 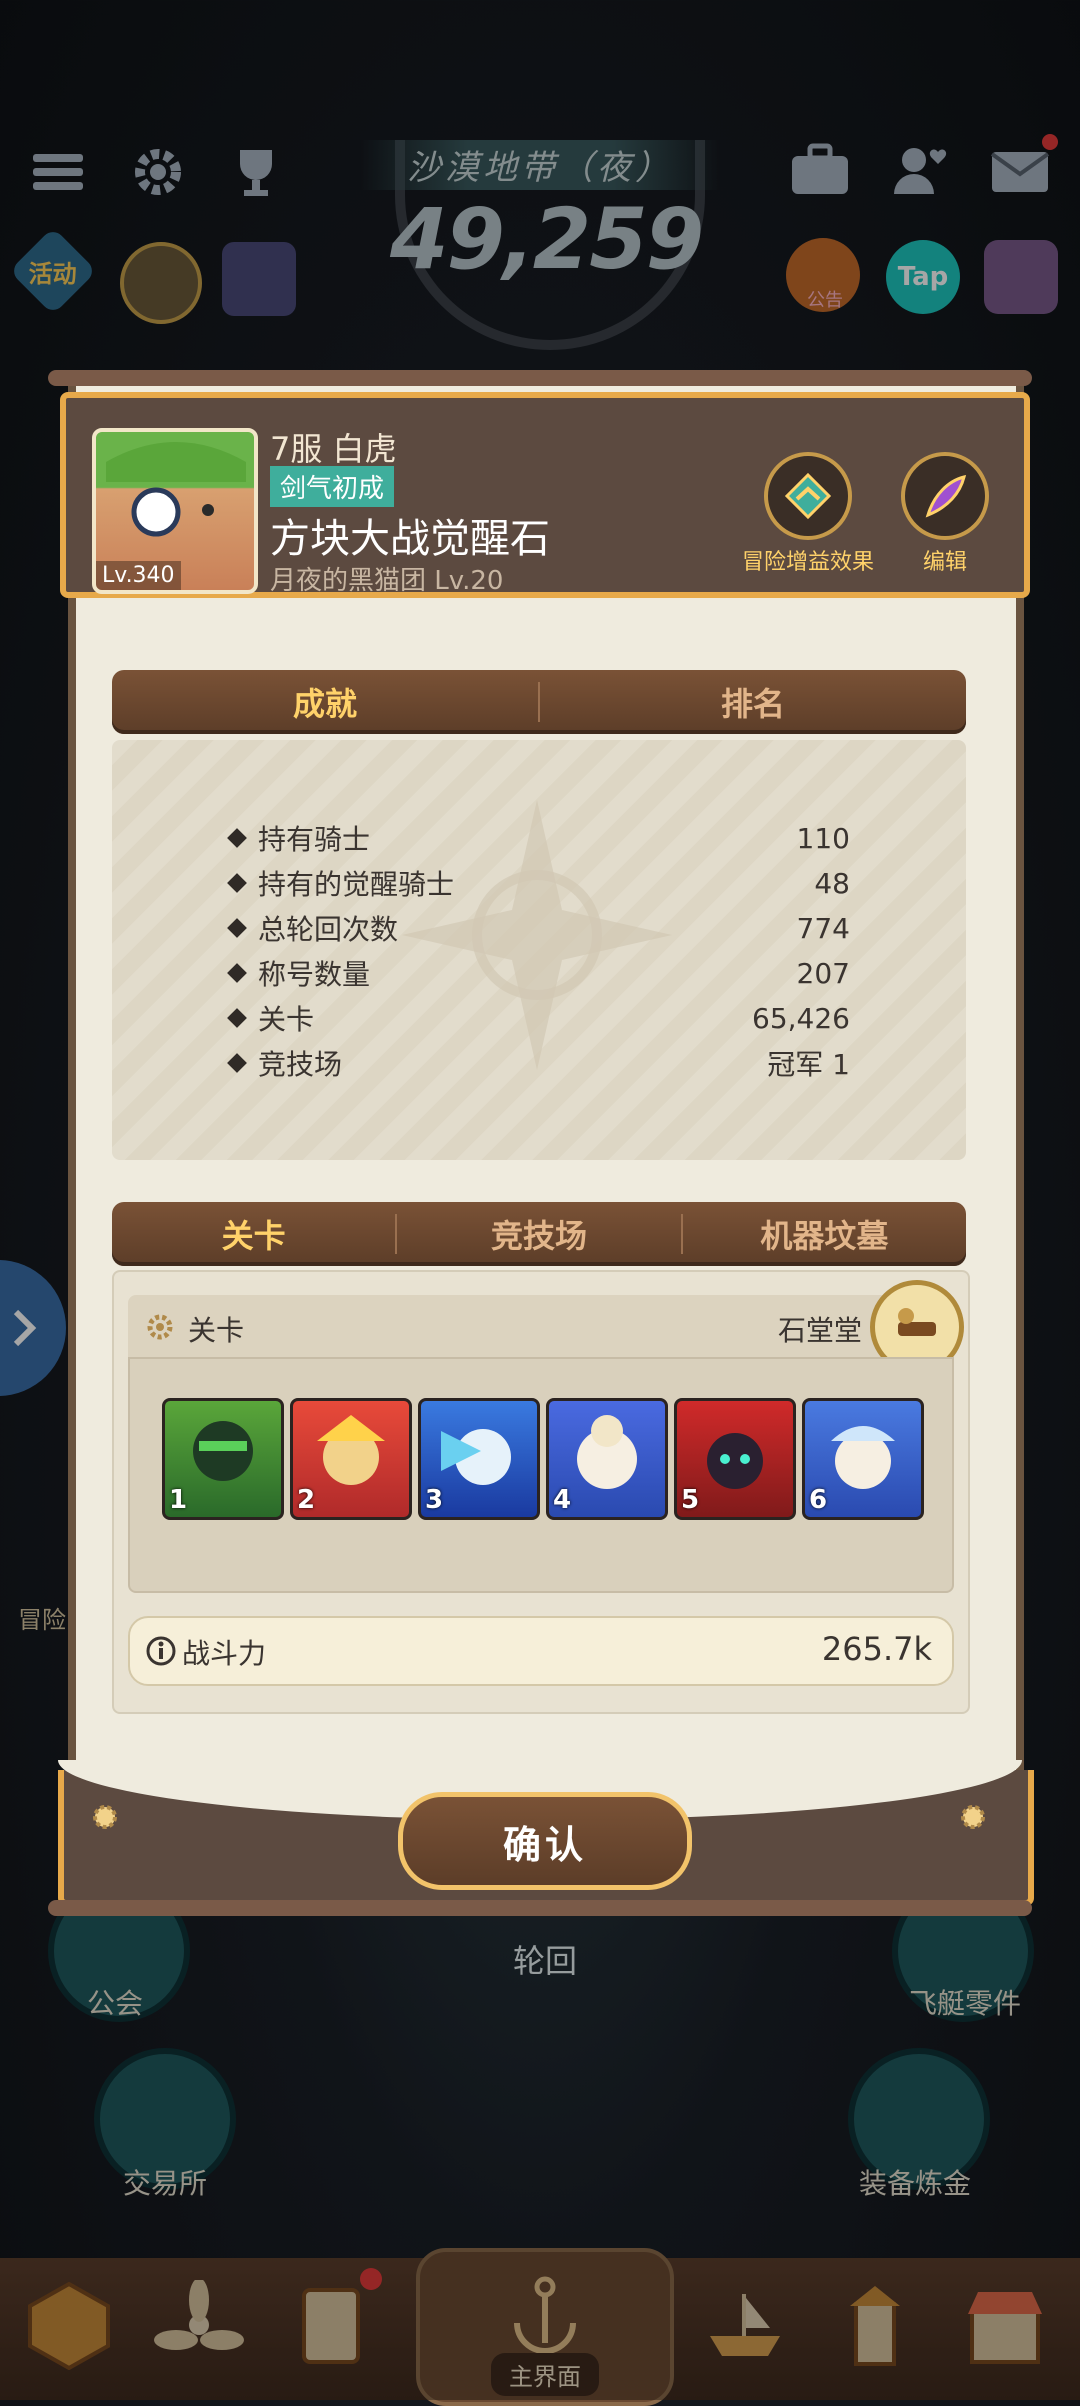 I want to click on modal-top-bar, so click(x=540, y=378).